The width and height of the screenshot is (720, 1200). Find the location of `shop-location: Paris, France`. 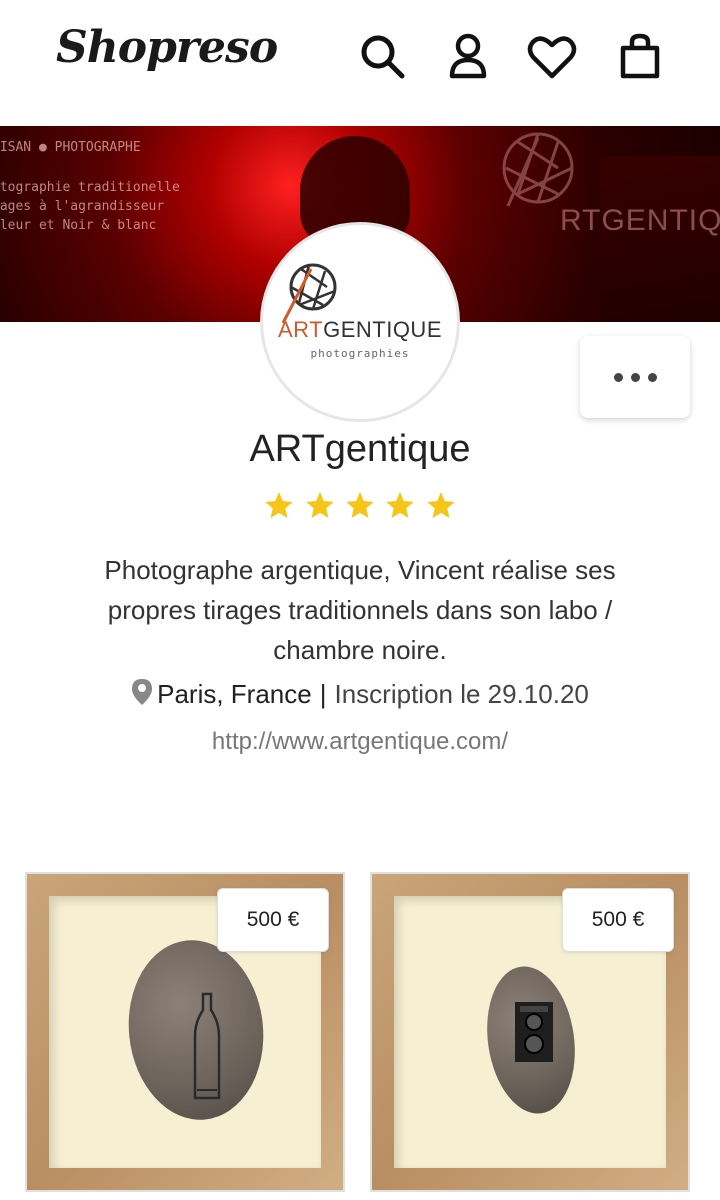

shop-location: Paris, France is located at coordinates (234, 694).